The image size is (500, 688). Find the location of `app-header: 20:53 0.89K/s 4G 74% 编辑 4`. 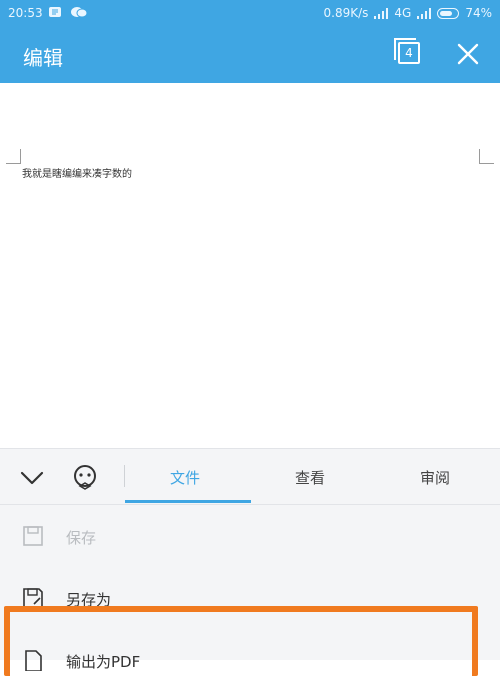

app-header: 20:53 0.89K/s 4G 74% 编辑 4 is located at coordinates (250, 41).